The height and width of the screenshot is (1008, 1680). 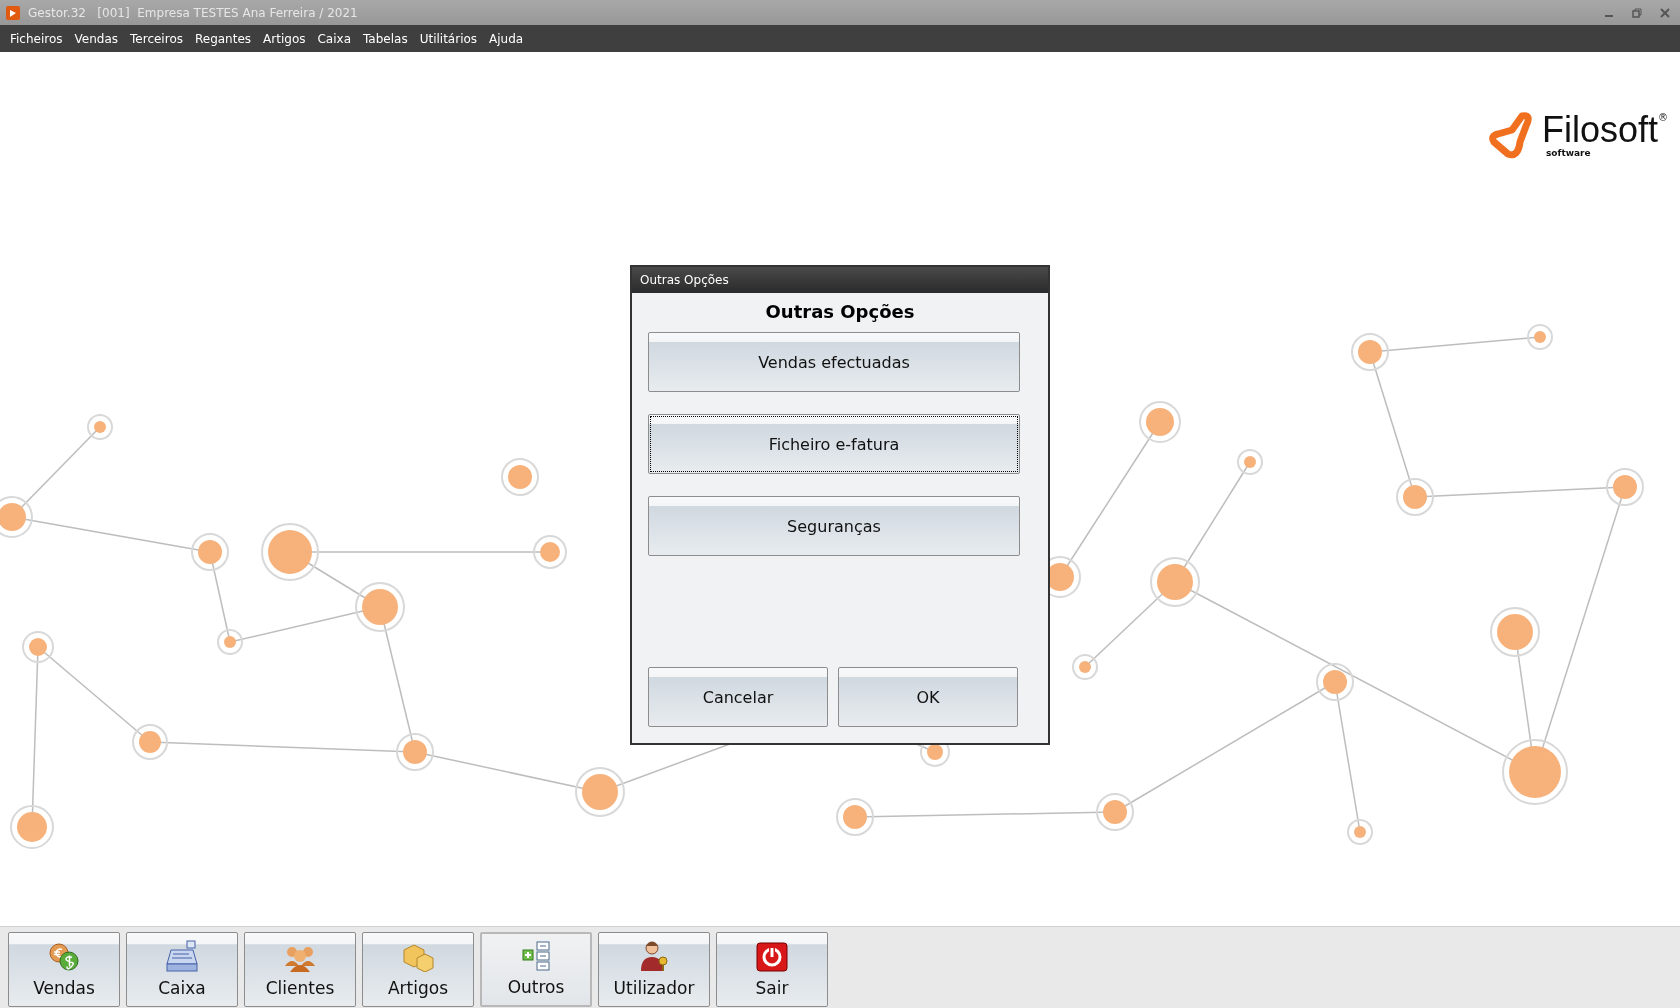 What do you see at coordinates (1637, 12) in the screenshot?
I see `restore-icon` at bounding box center [1637, 12].